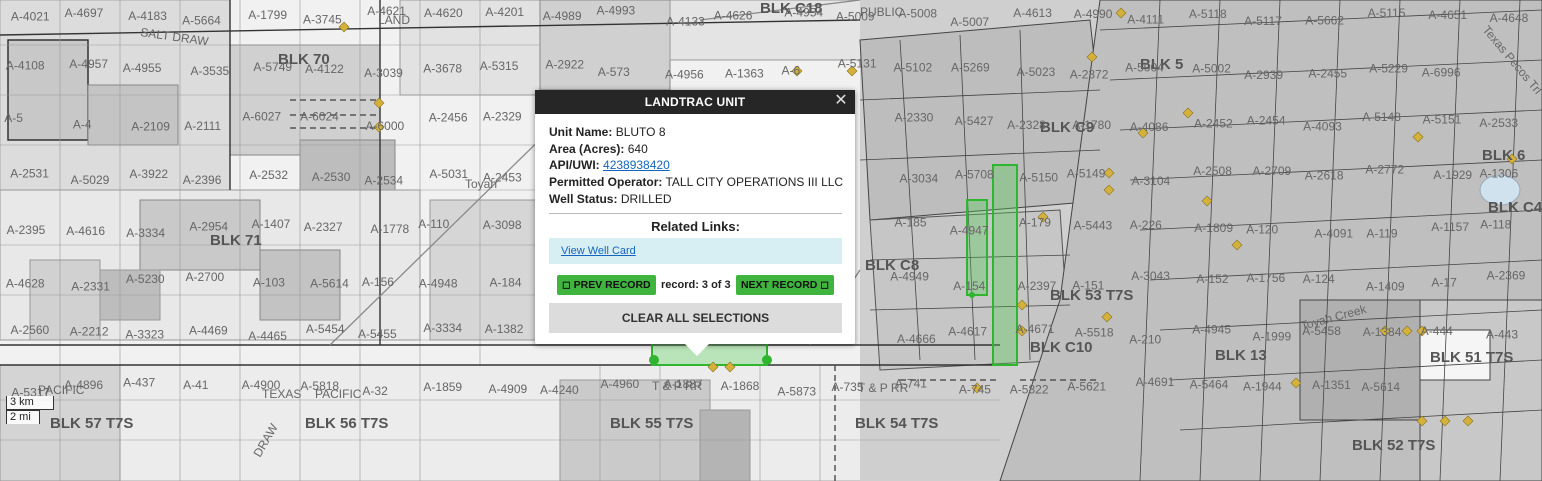 This screenshot has height=481, width=1542. Describe the element at coordinates (272, 67) in the screenshot. I see `abstract-label: A-5749` at that location.